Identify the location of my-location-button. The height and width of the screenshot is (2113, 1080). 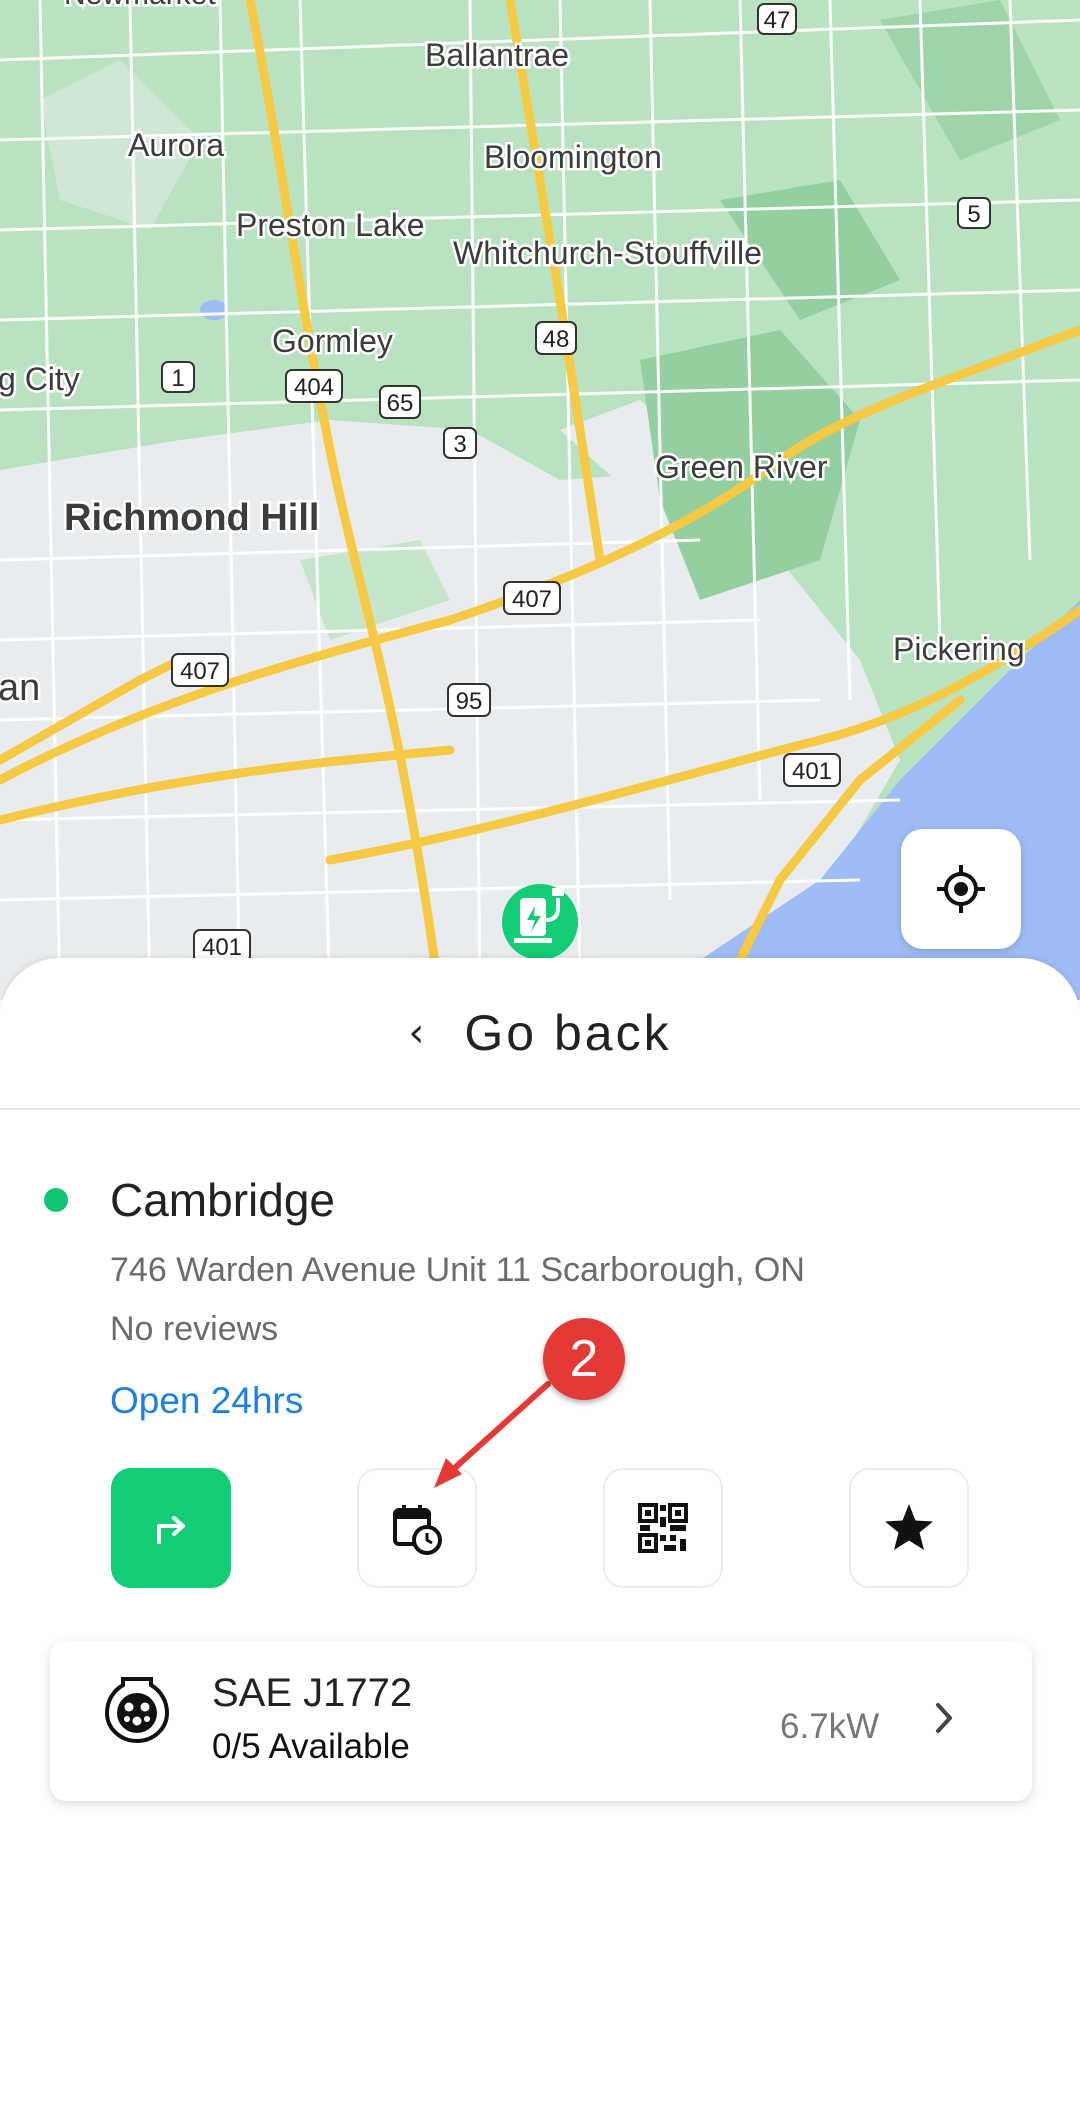
(961, 889).